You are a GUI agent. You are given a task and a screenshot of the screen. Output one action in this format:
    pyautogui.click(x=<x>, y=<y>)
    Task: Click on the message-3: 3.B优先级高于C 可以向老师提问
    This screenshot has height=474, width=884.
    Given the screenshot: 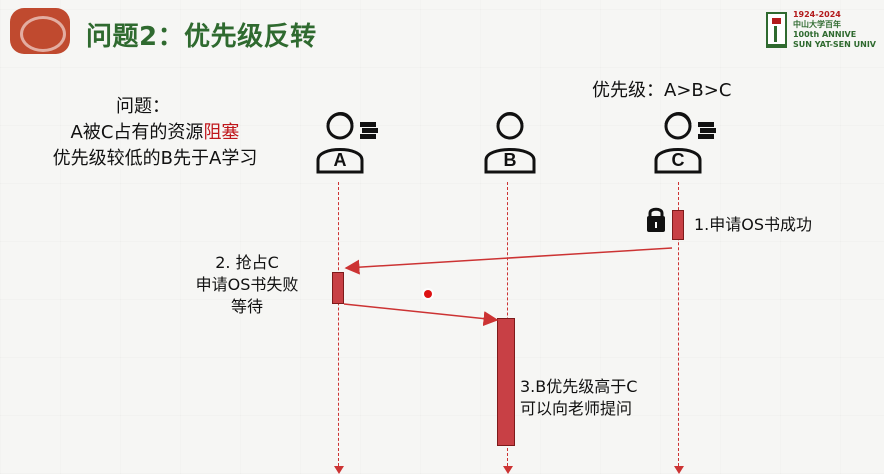 What is the action you would take?
    pyautogui.click(x=605, y=398)
    